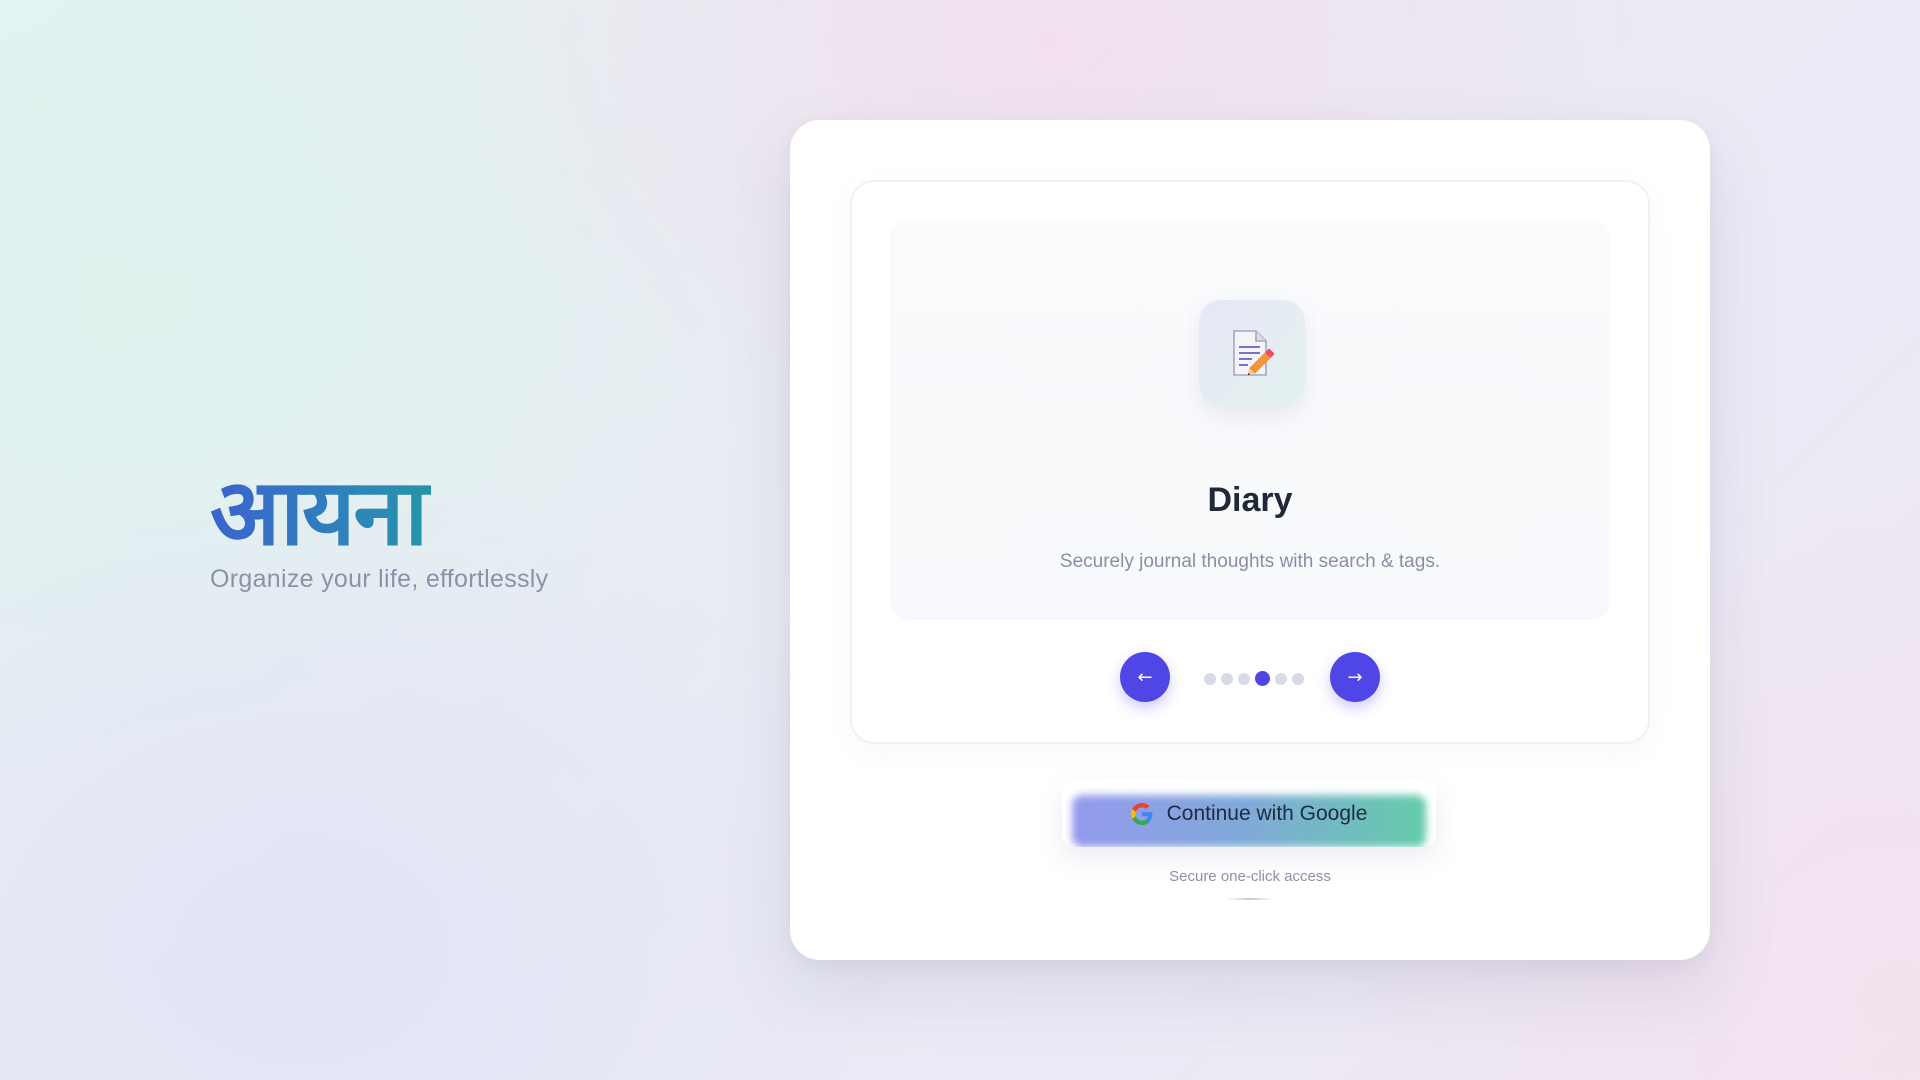 This screenshot has width=1920, height=1080. I want to click on carousel-dot-active, so click(1262, 678).